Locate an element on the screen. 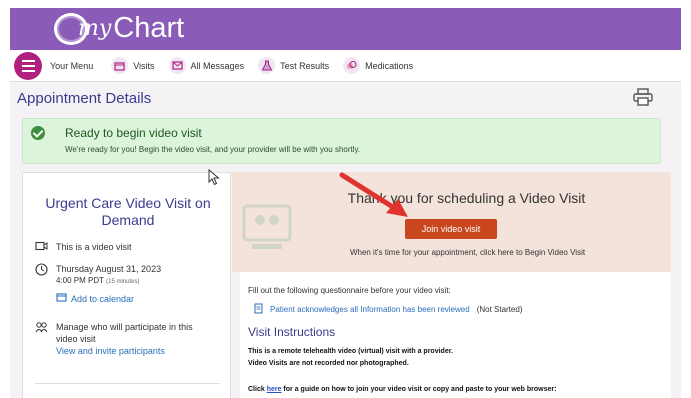  print-icon is located at coordinates (643, 99).